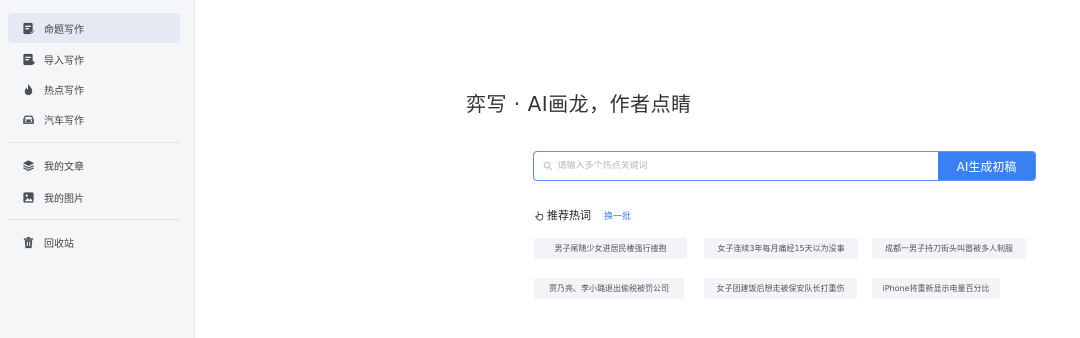  I want to click on sidebar-item-car-writing: 汽车写作, so click(94, 119).